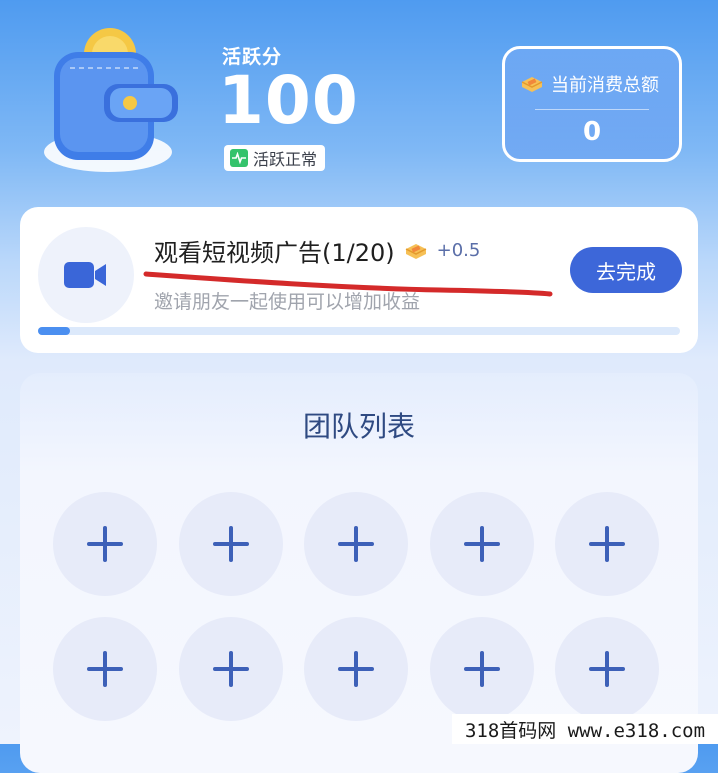  What do you see at coordinates (288, 100) in the screenshot?
I see `activity-score-value: 100` at bounding box center [288, 100].